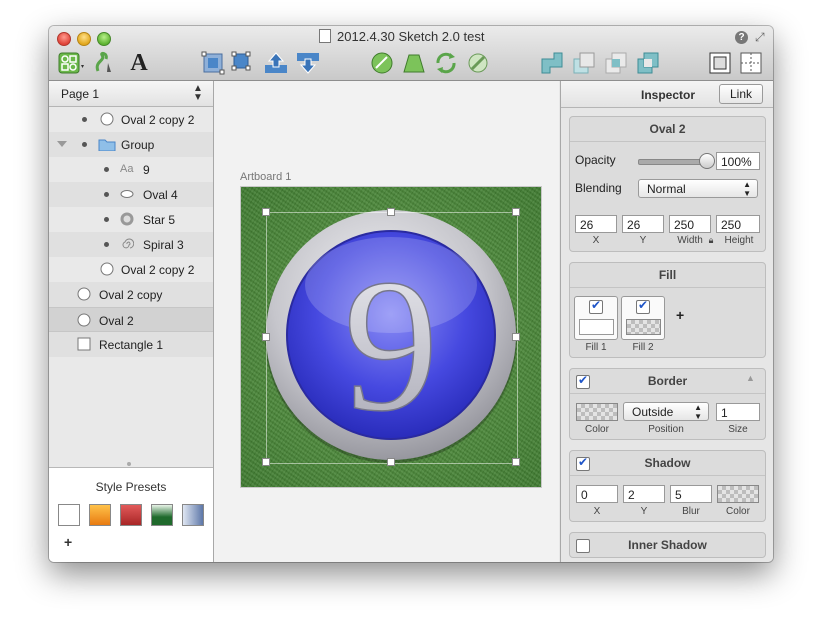 This screenshot has height=633, width=822. I want to click on difference-icon, so click(648, 63).